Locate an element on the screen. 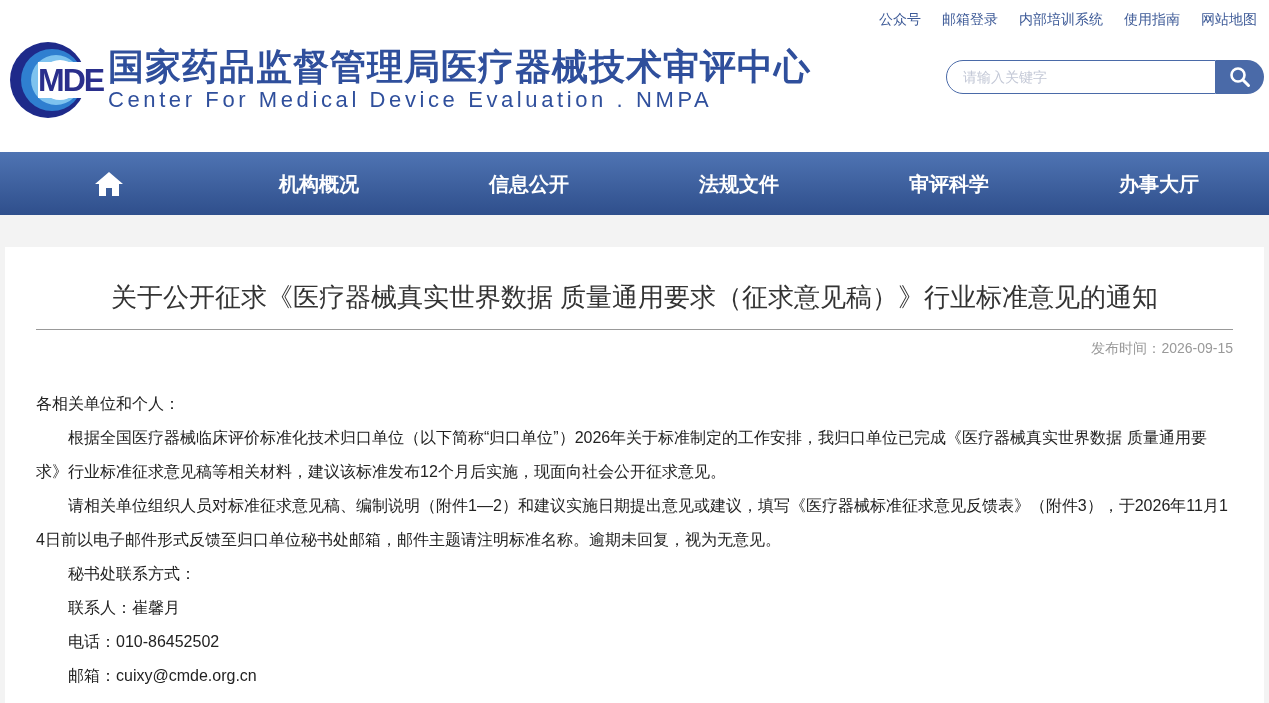 Image resolution: width=1269 pixels, height=703 pixels. publish-date: 发布时间：2026-09-15 is located at coordinates (1162, 348).